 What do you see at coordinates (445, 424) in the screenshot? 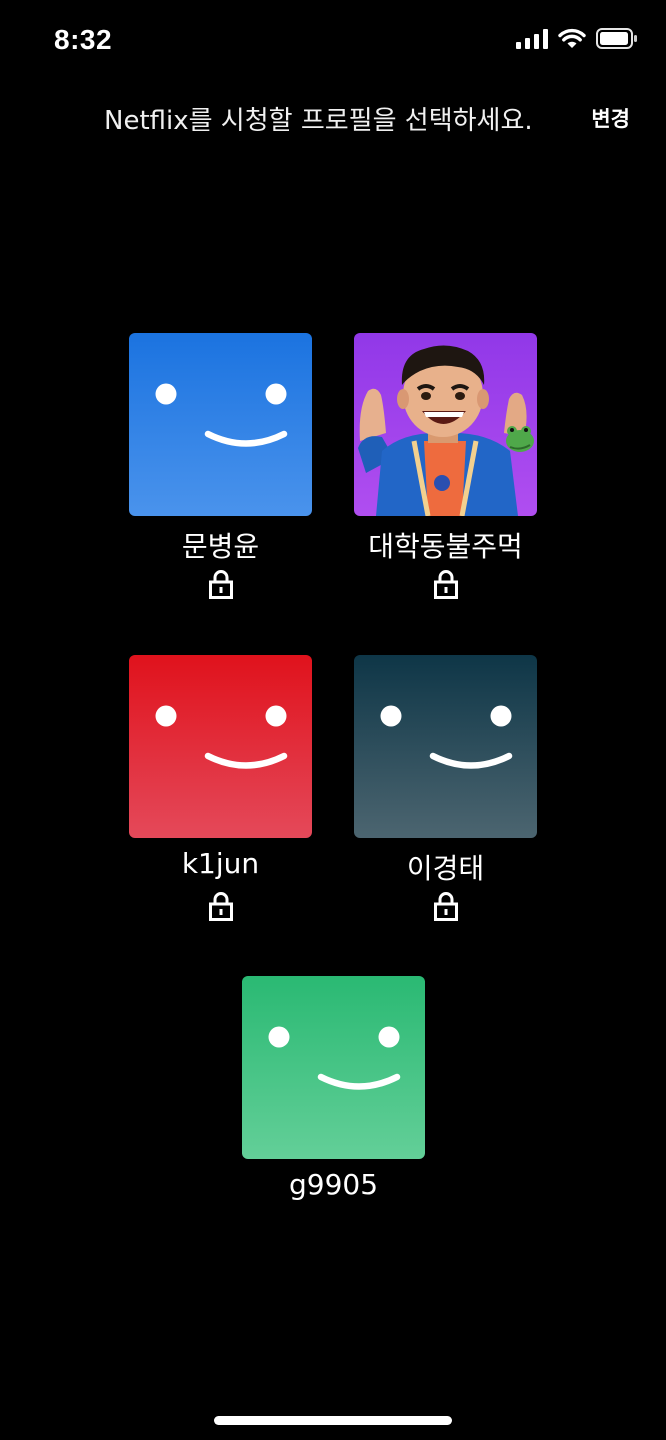
I see `profile-avatar-cartoon-boy-with-frog` at bounding box center [445, 424].